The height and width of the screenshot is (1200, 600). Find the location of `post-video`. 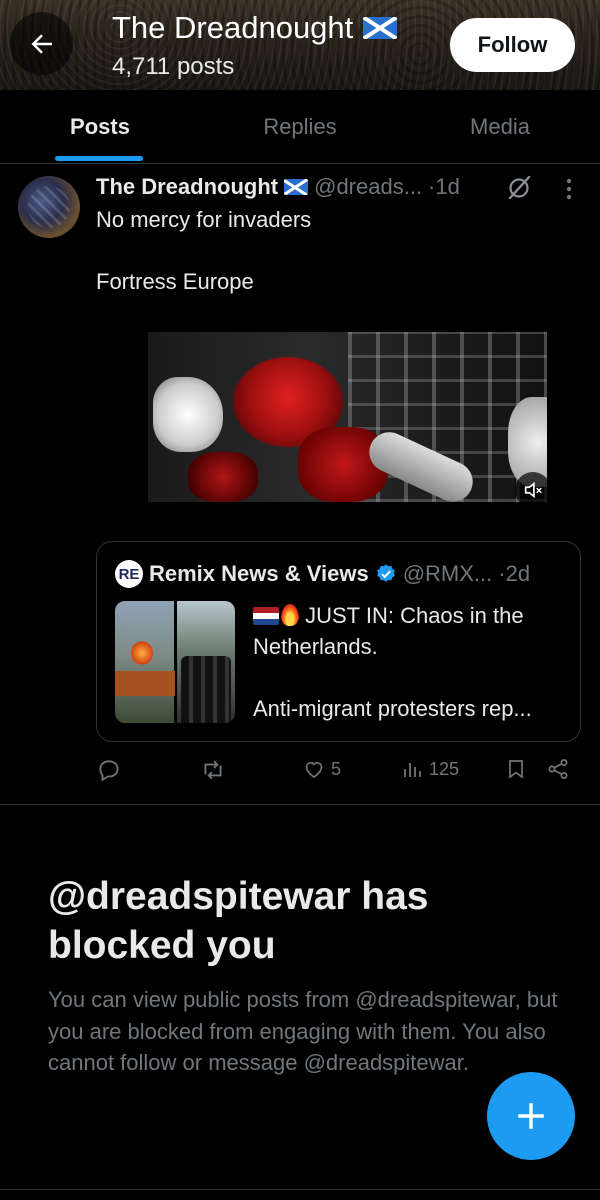

post-video is located at coordinates (347, 417).